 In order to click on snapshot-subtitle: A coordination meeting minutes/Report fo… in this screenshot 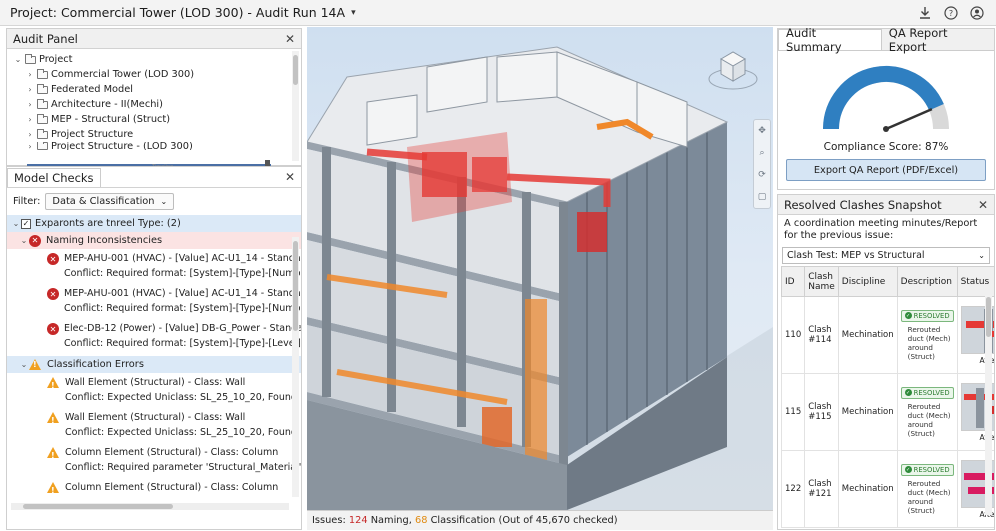, I will do `click(881, 229)`.